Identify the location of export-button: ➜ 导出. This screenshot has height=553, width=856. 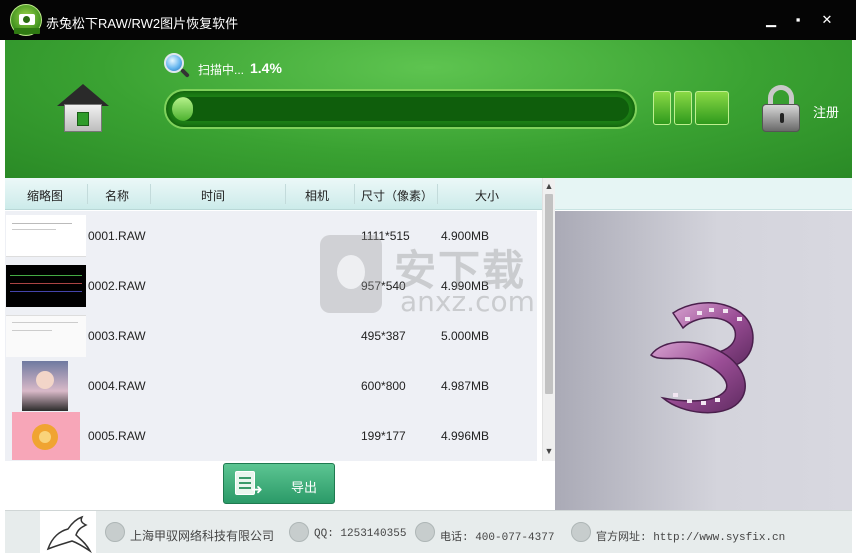
(279, 483).